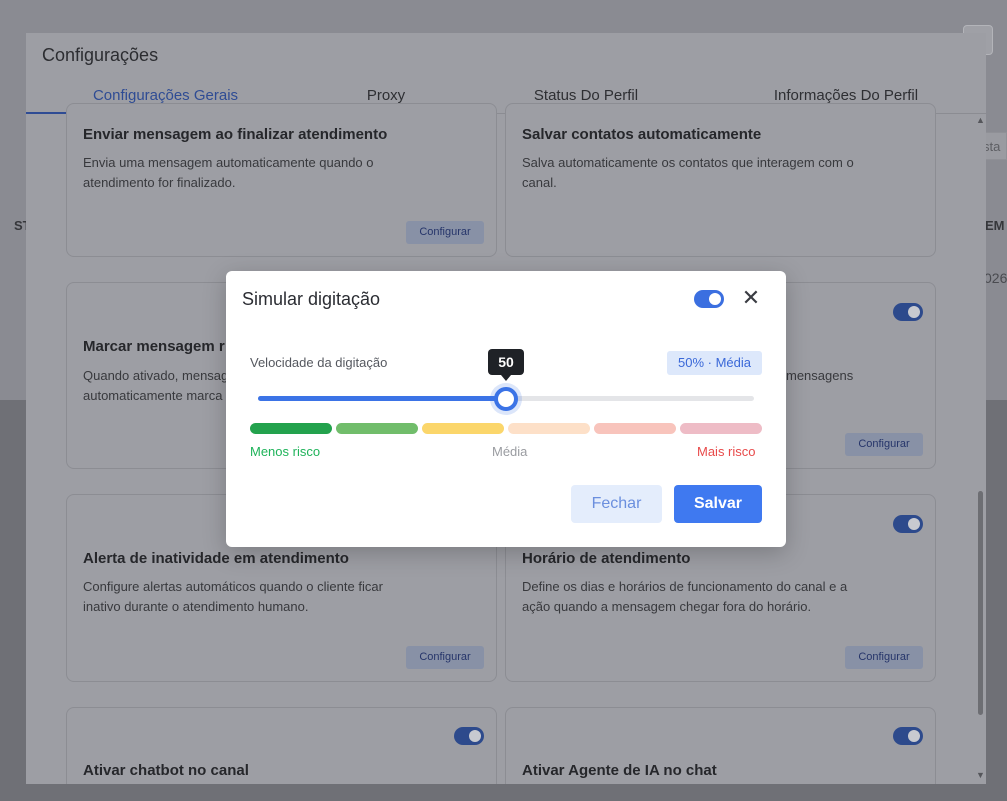  Describe the element at coordinates (619, 770) in the screenshot. I see `card-title: Ativar Agente de IA no chat` at that location.